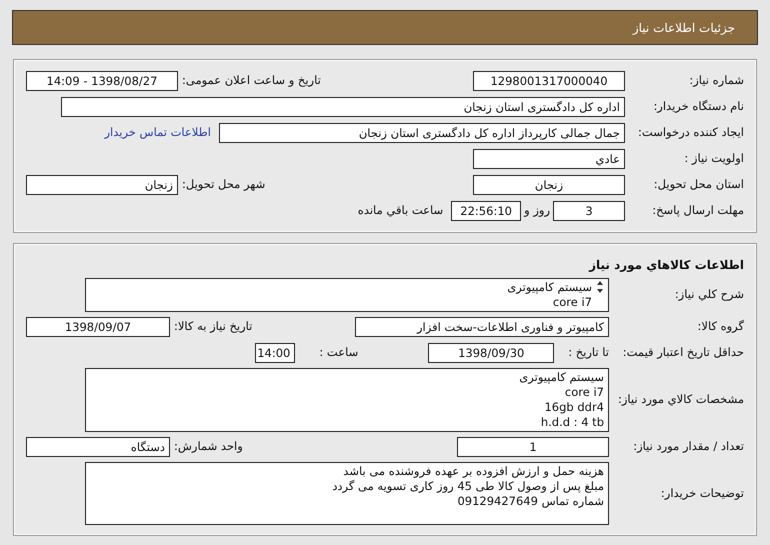 The width and height of the screenshot is (770, 545). Describe the element at coordinates (486, 211) in the screenshot. I see `input-field: 22:56:10` at that location.